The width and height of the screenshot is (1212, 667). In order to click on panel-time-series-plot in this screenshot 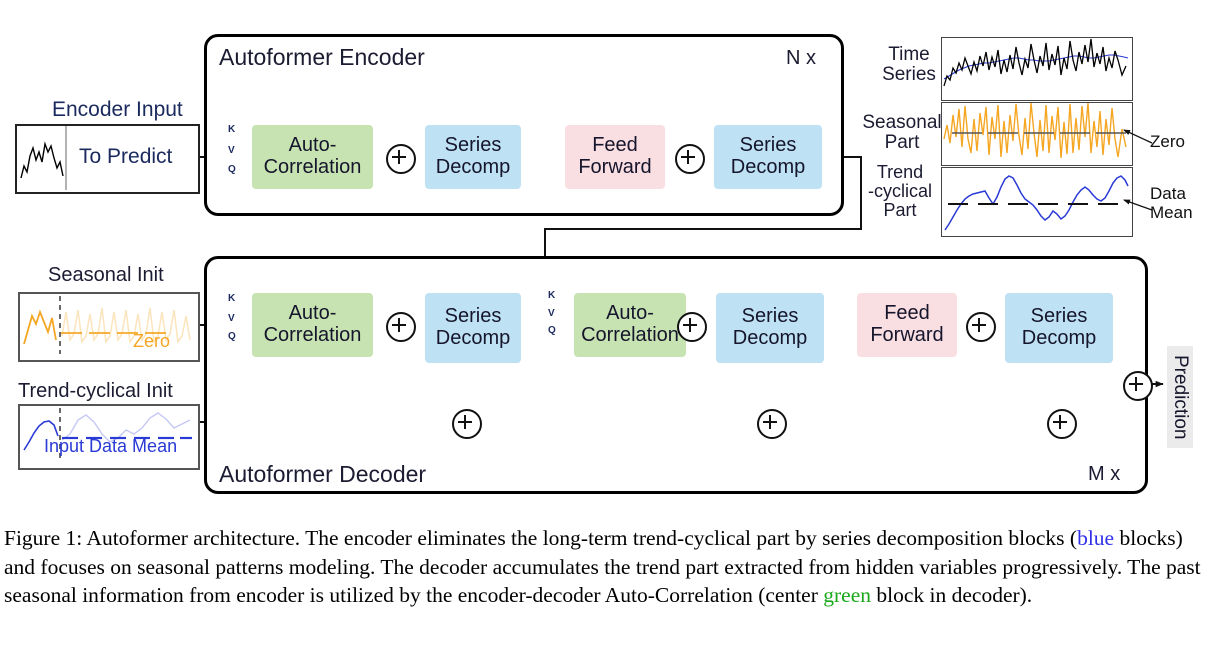, I will do `click(1037, 69)`.